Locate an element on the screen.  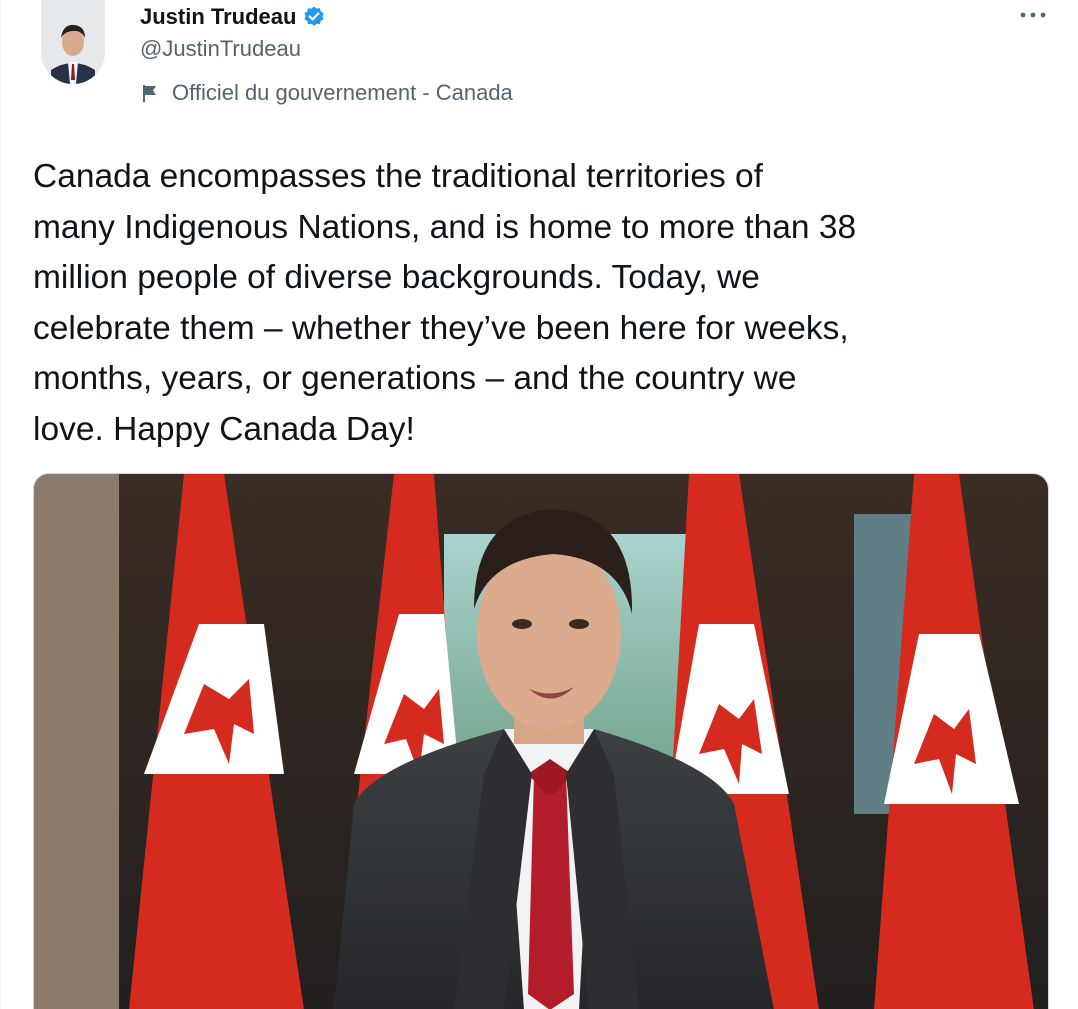
author-handle: @JustinTrudeau is located at coordinates (220, 49).